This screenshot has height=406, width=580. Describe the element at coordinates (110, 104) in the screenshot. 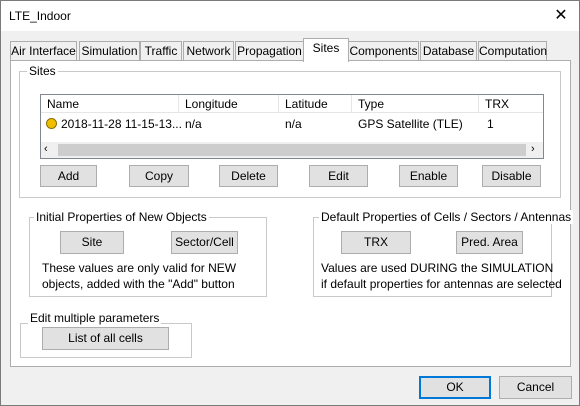

I see `column-header-name: Name` at that location.